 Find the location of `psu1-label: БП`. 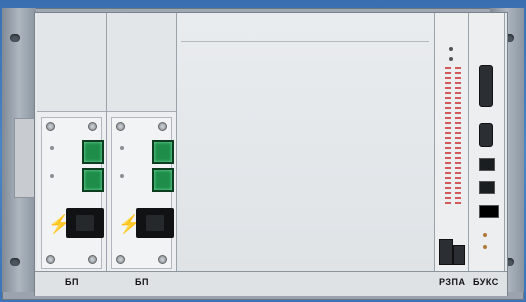

psu1-label: БП is located at coordinates (72, 282).